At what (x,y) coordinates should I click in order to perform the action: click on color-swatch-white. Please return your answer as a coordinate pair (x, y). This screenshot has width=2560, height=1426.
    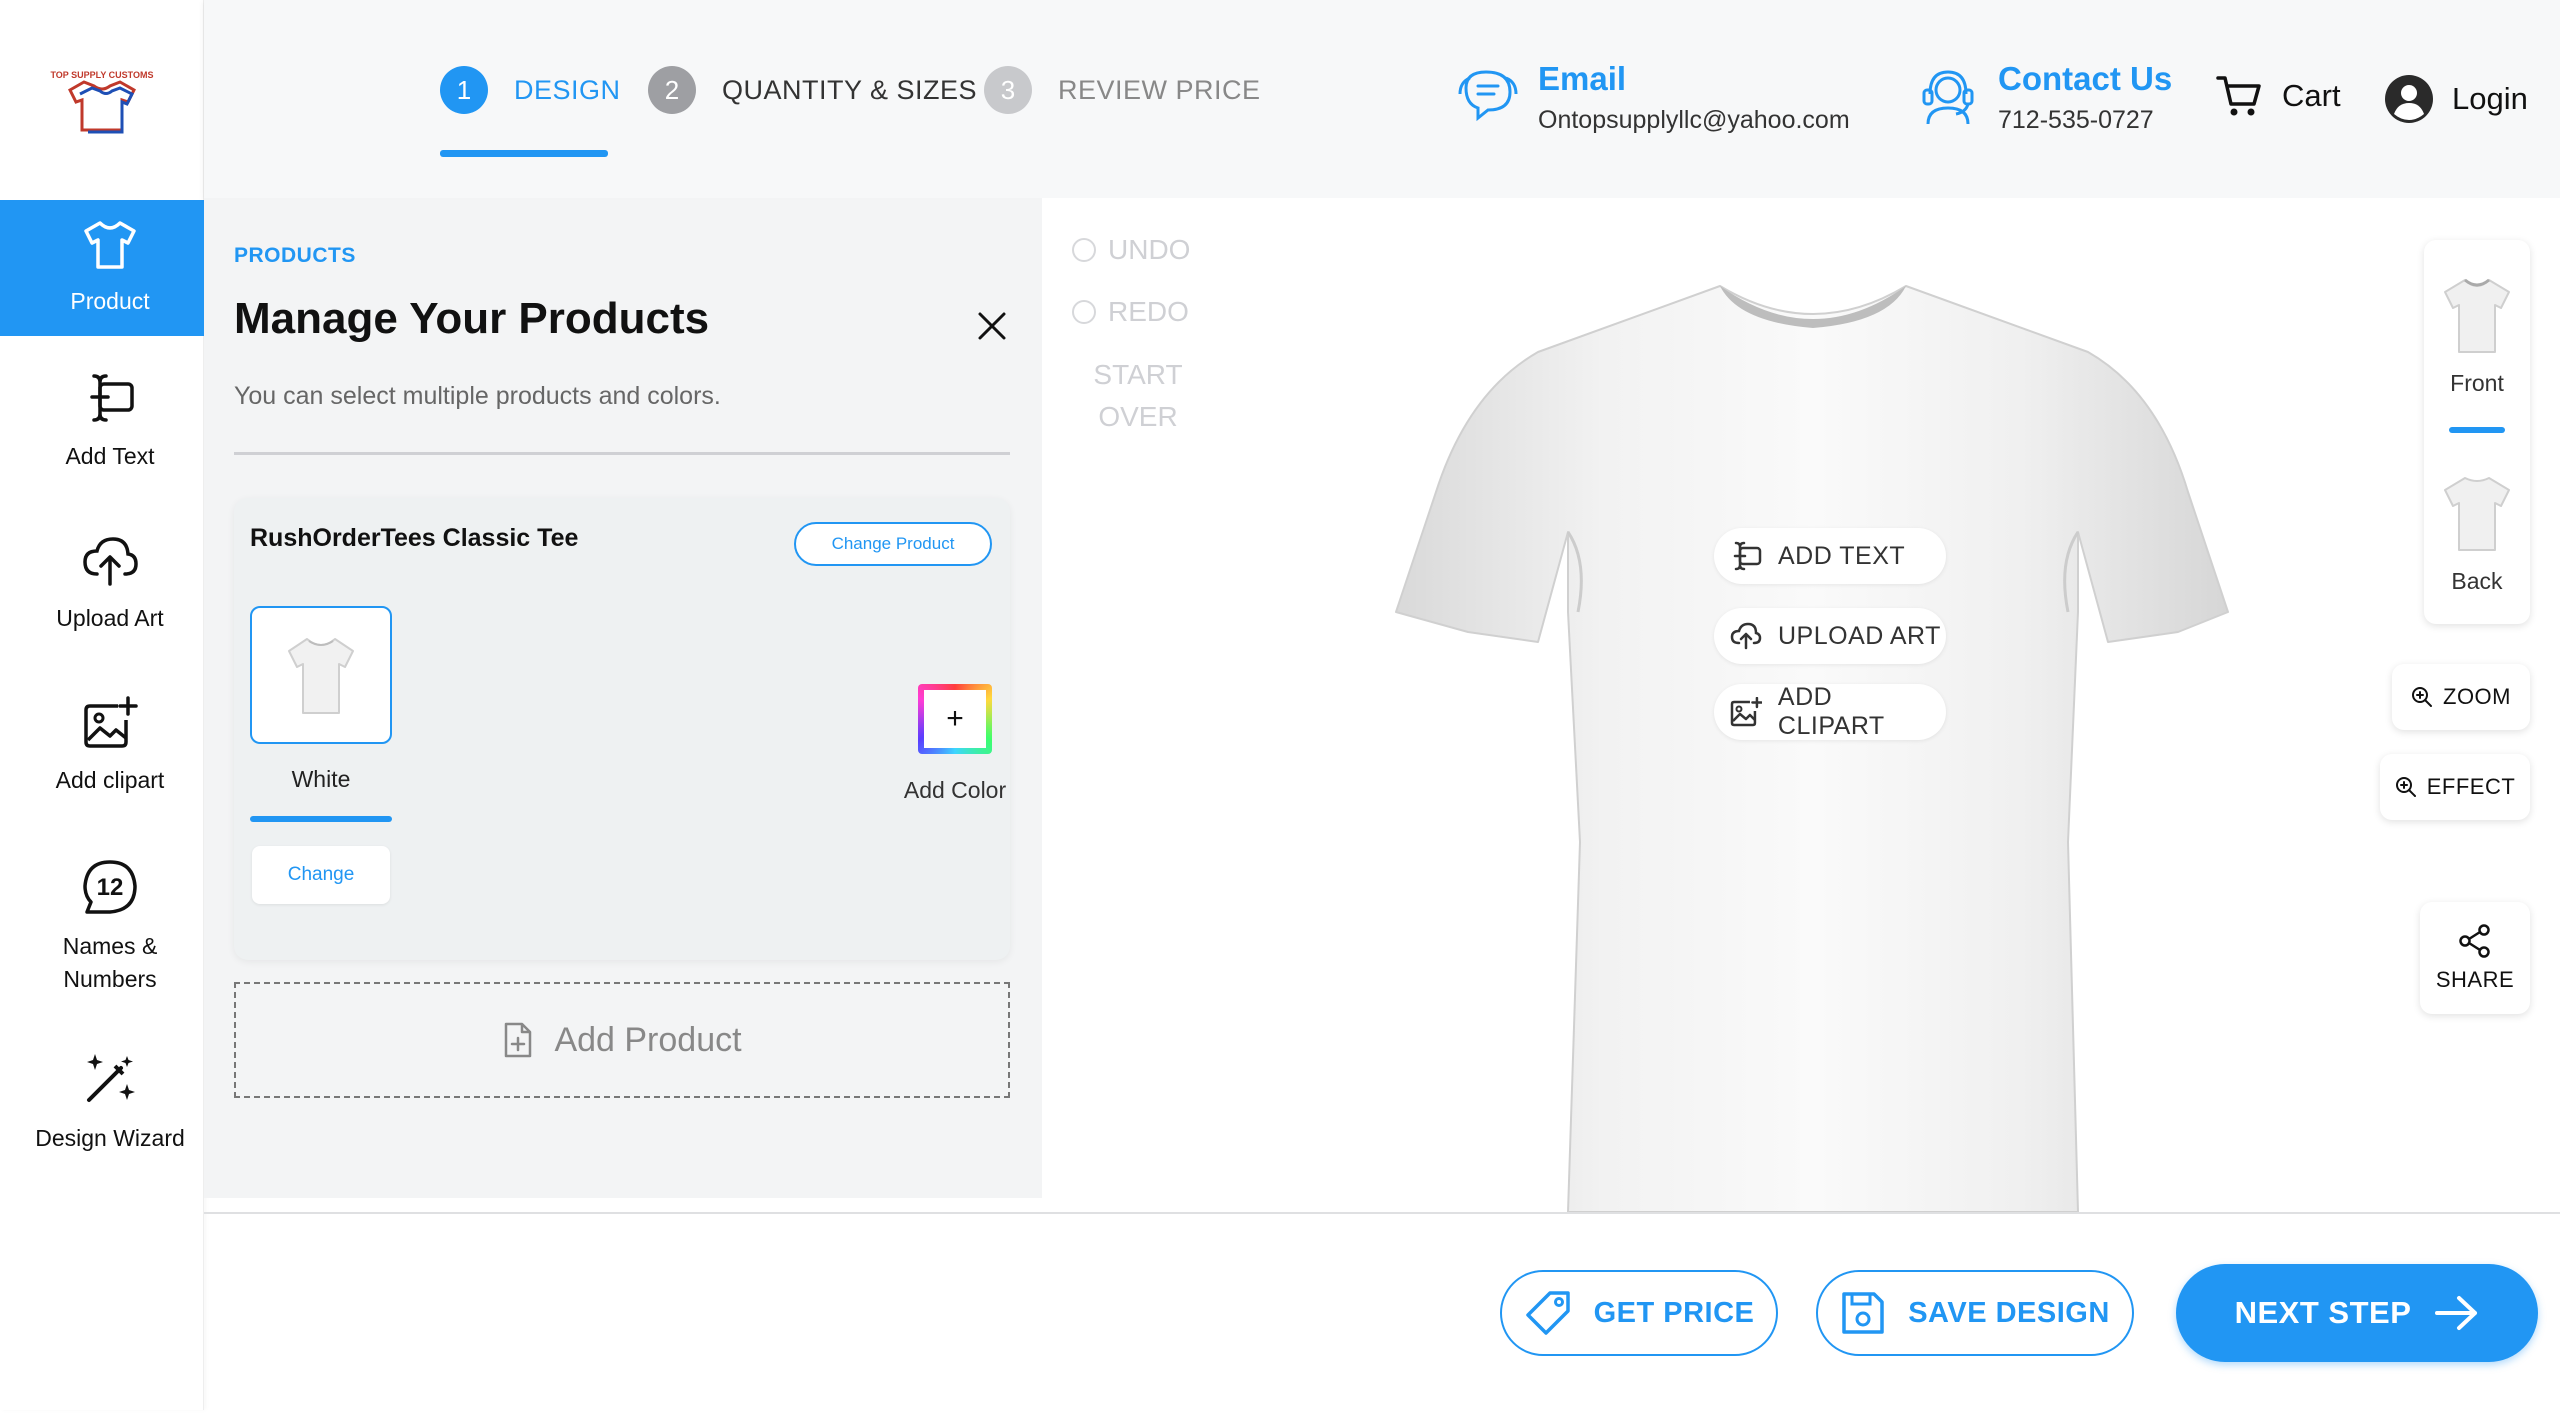
    Looking at the image, I should click on (321, 675).